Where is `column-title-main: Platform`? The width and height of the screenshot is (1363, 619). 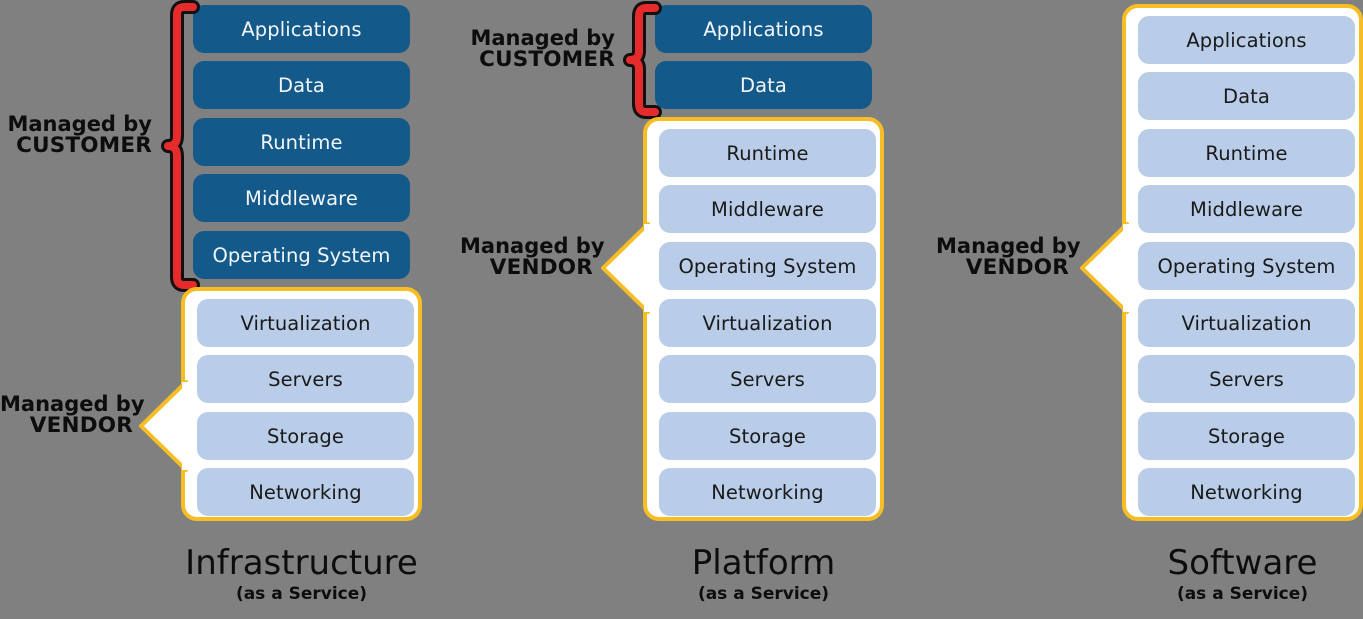 column-title-main: Platform is located at coordinates (763, 563).